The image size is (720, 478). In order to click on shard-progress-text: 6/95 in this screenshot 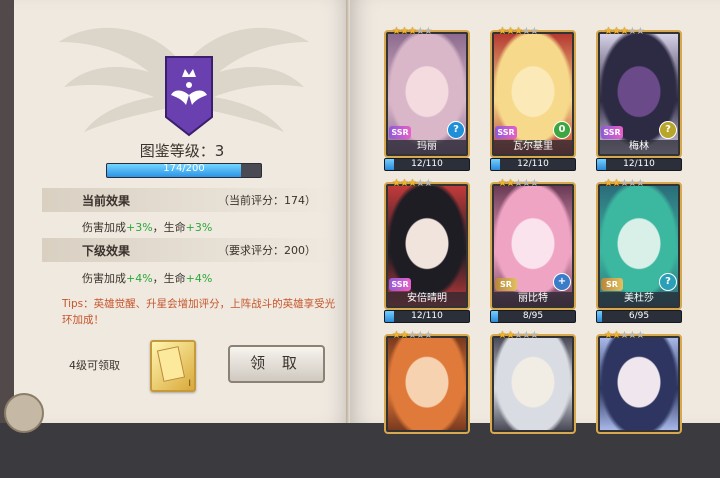, I will do `click(639, 316)`.